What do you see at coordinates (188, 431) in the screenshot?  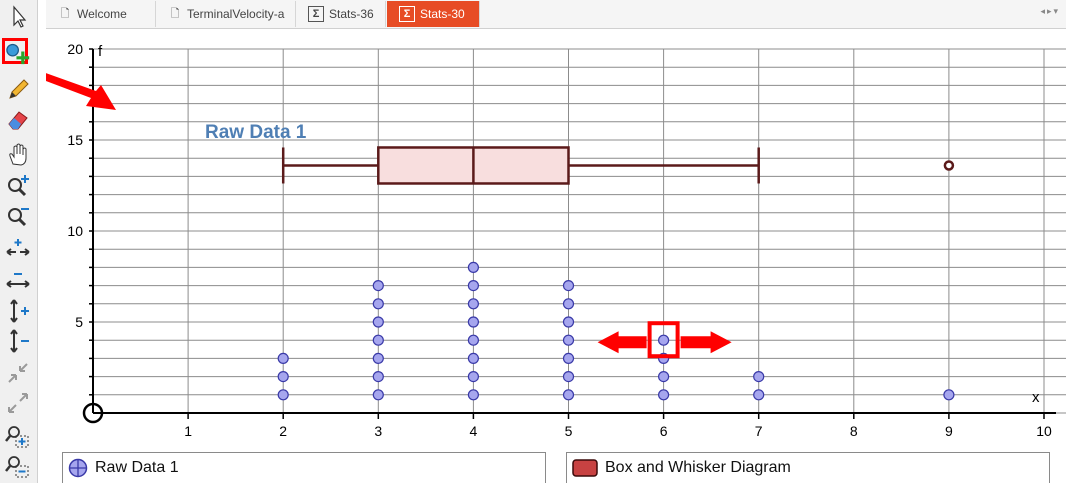 I see `x-tick-label: 1` at bounding box center [188, 431].